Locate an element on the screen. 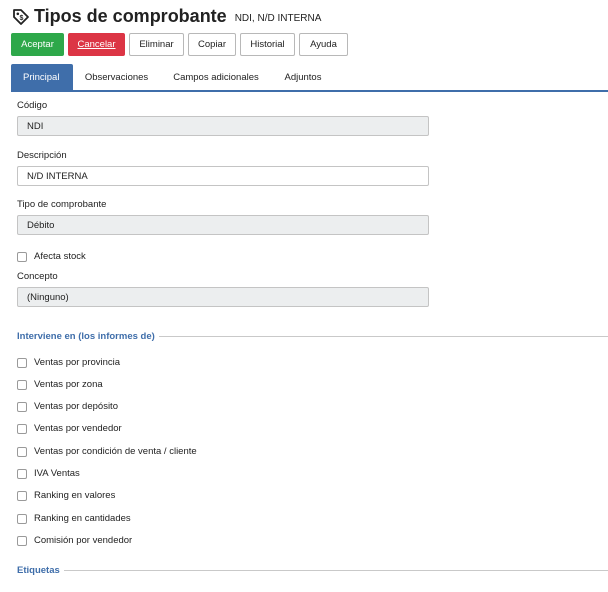 Image resolution: width=608 pixels, height=592 pixels. delete-button: Eliminar is located at coordinates (156, 44).